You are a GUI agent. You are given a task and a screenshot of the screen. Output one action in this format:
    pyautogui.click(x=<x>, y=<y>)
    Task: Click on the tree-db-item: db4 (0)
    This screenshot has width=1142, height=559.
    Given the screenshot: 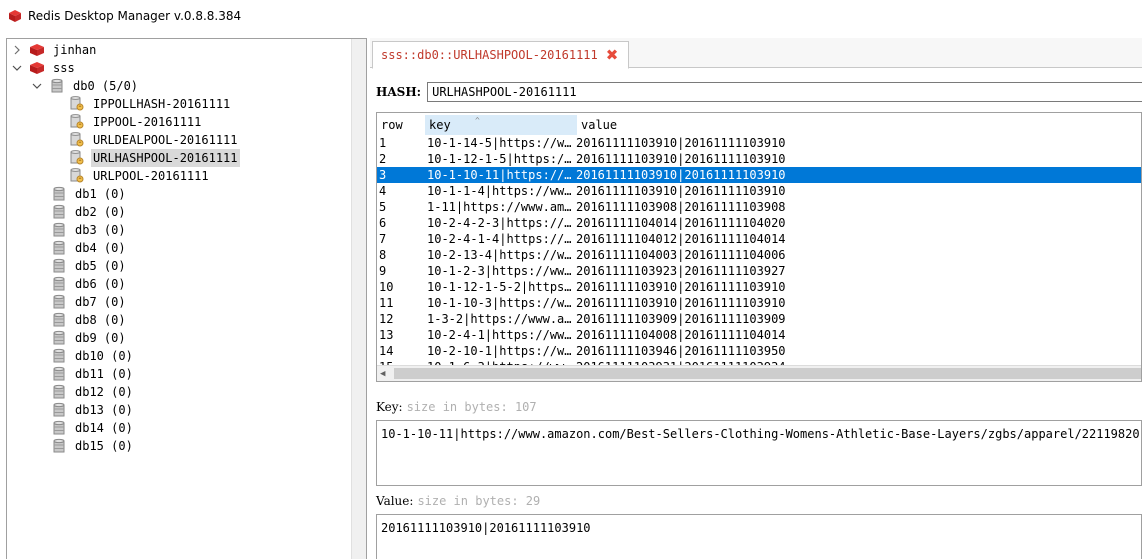 What is the action you would take?
    pyautogui.click(x=89, y=248)
    